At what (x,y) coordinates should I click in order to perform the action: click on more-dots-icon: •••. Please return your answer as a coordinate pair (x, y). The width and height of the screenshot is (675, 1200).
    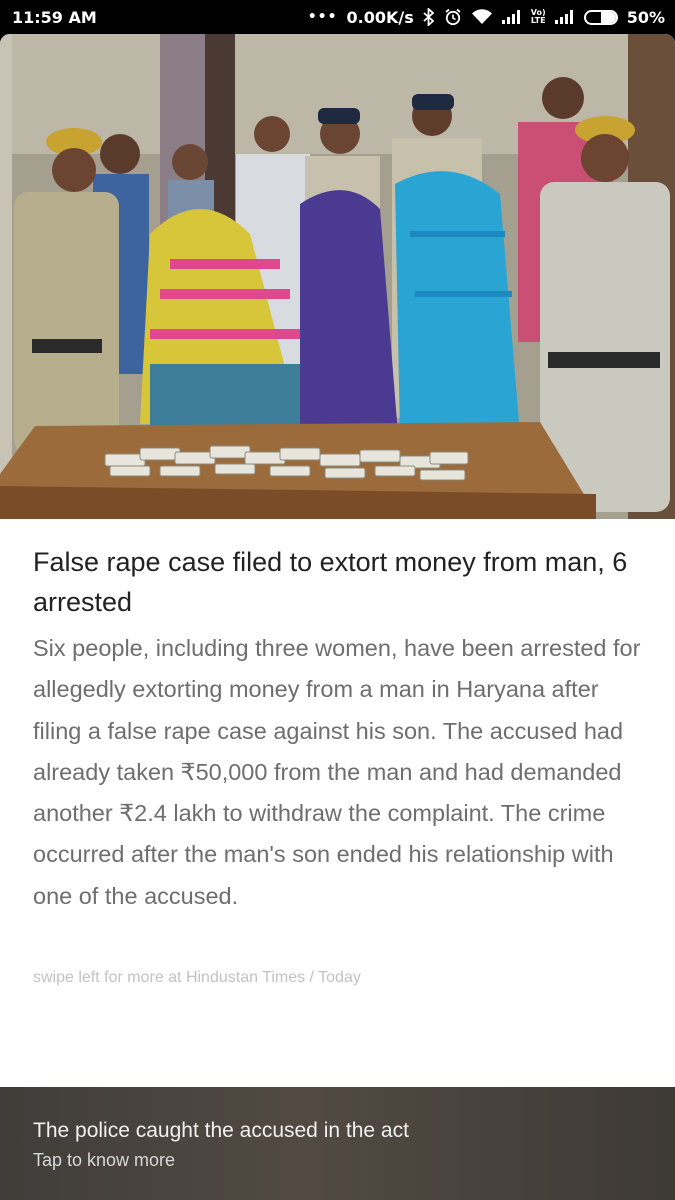
    Looking at the image, I should click on (322, 17).